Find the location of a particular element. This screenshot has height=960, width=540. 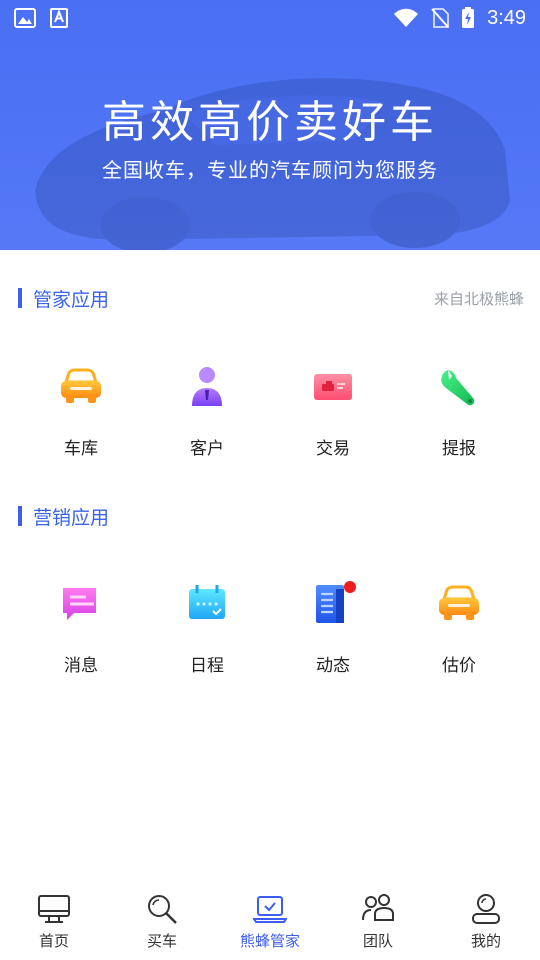

nav-label: 我的 is located at coordinates (485, 941).